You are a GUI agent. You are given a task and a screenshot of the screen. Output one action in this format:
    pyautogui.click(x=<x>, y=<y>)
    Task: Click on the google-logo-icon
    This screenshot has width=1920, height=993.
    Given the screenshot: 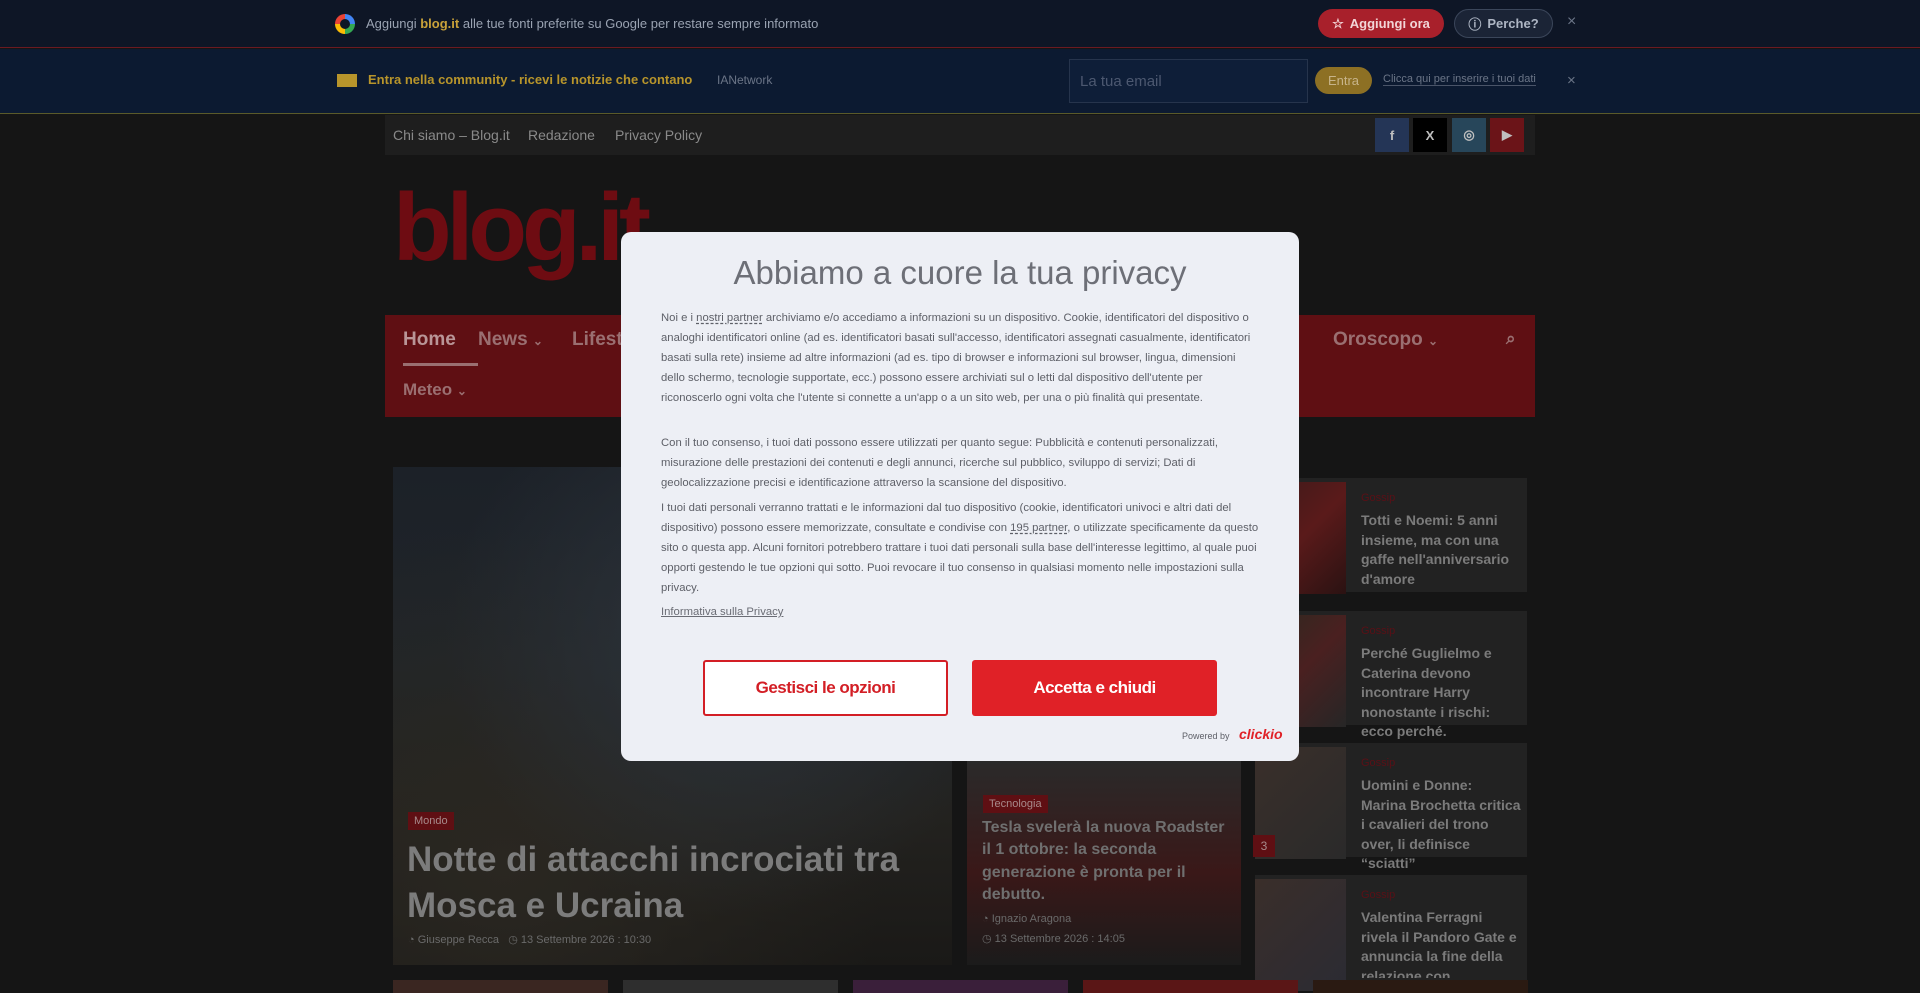 What is the action you would take?
    pyautogui.click(x=345, y=24)
    